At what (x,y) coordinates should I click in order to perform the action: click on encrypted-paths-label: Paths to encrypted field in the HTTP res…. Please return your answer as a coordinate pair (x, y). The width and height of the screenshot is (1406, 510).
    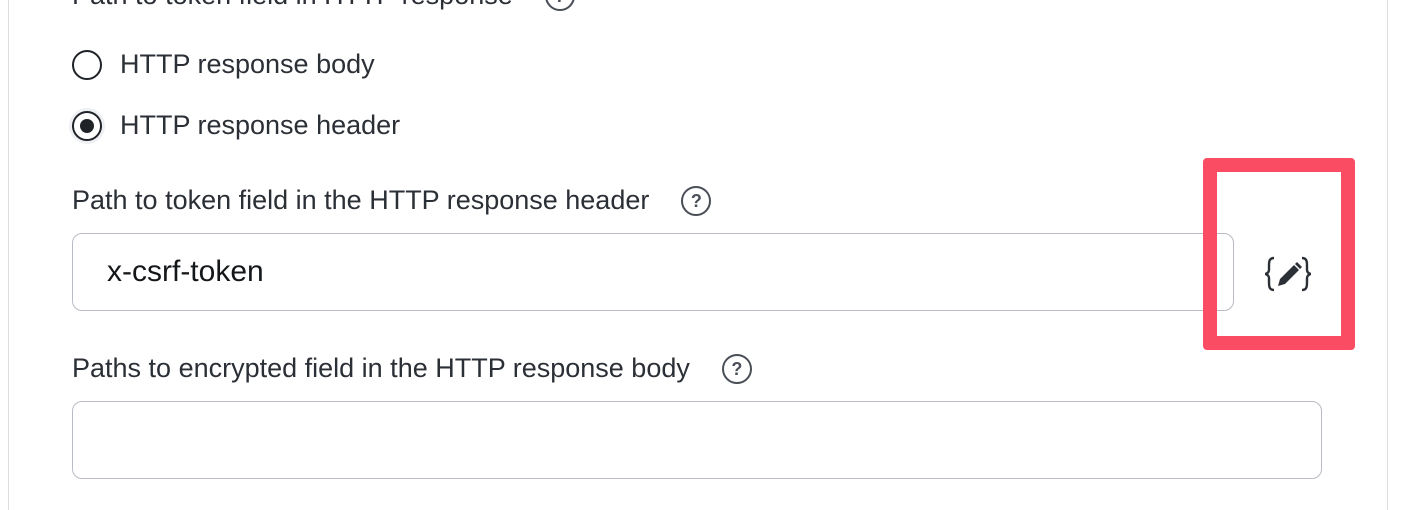
    Looking at the image, I should click on (381, 368).